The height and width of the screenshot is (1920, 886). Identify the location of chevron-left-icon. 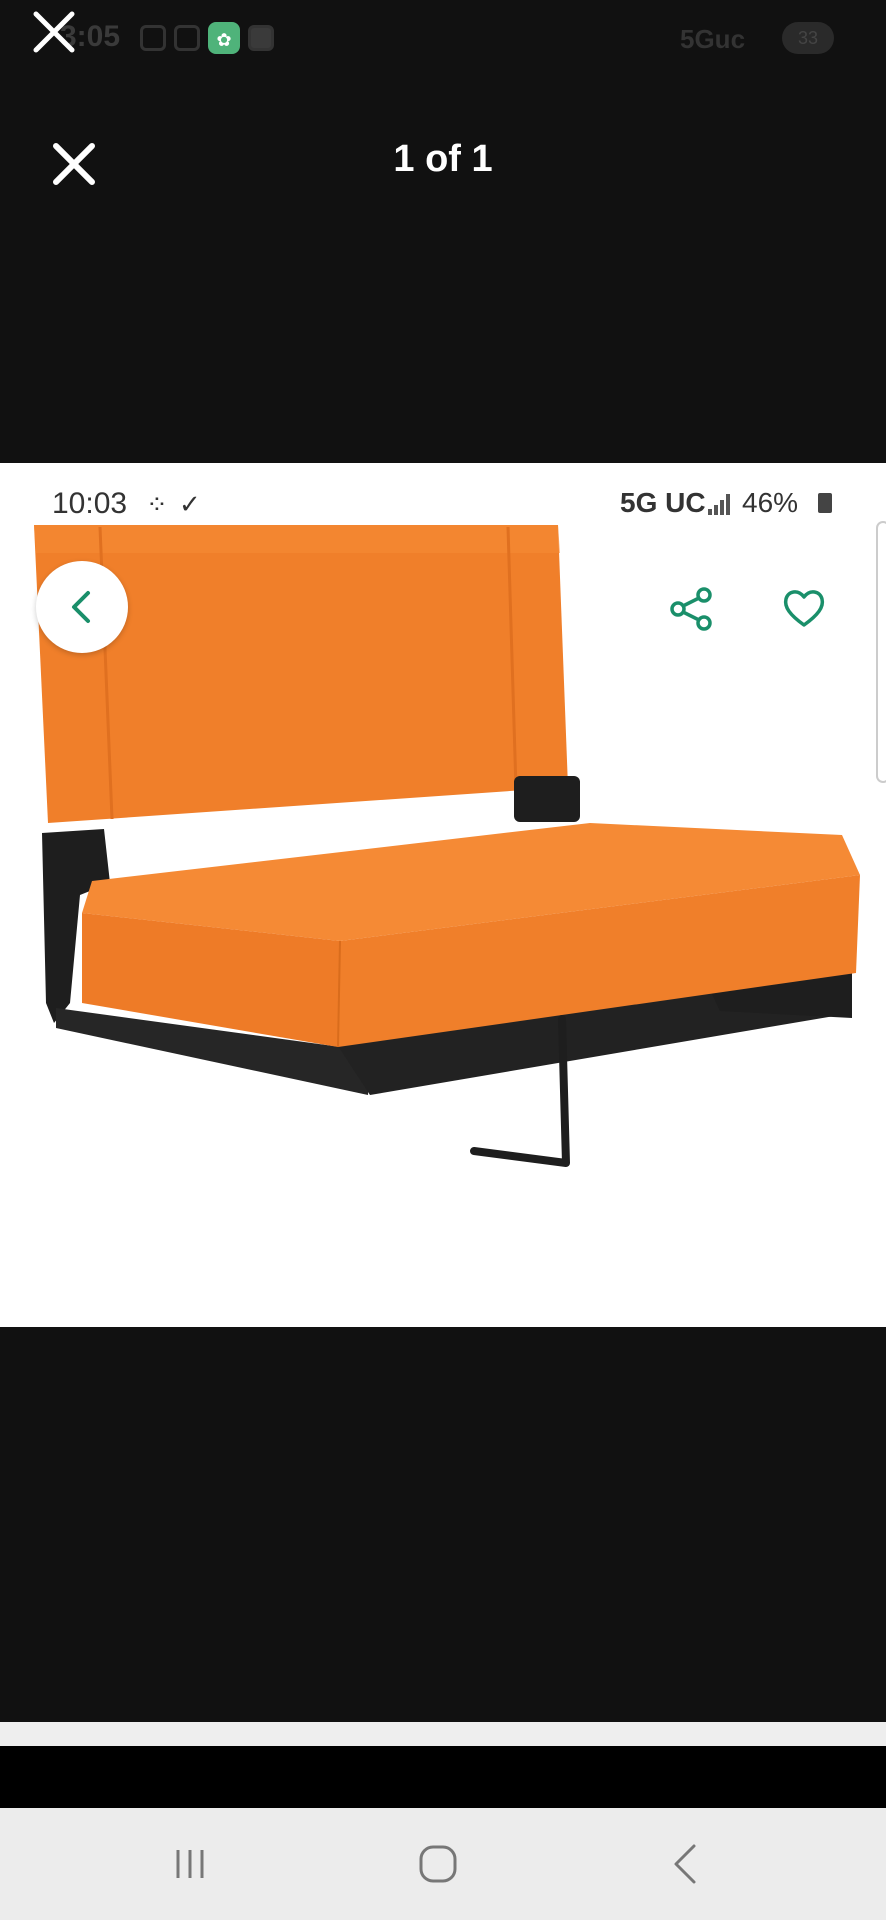
(81, 607).